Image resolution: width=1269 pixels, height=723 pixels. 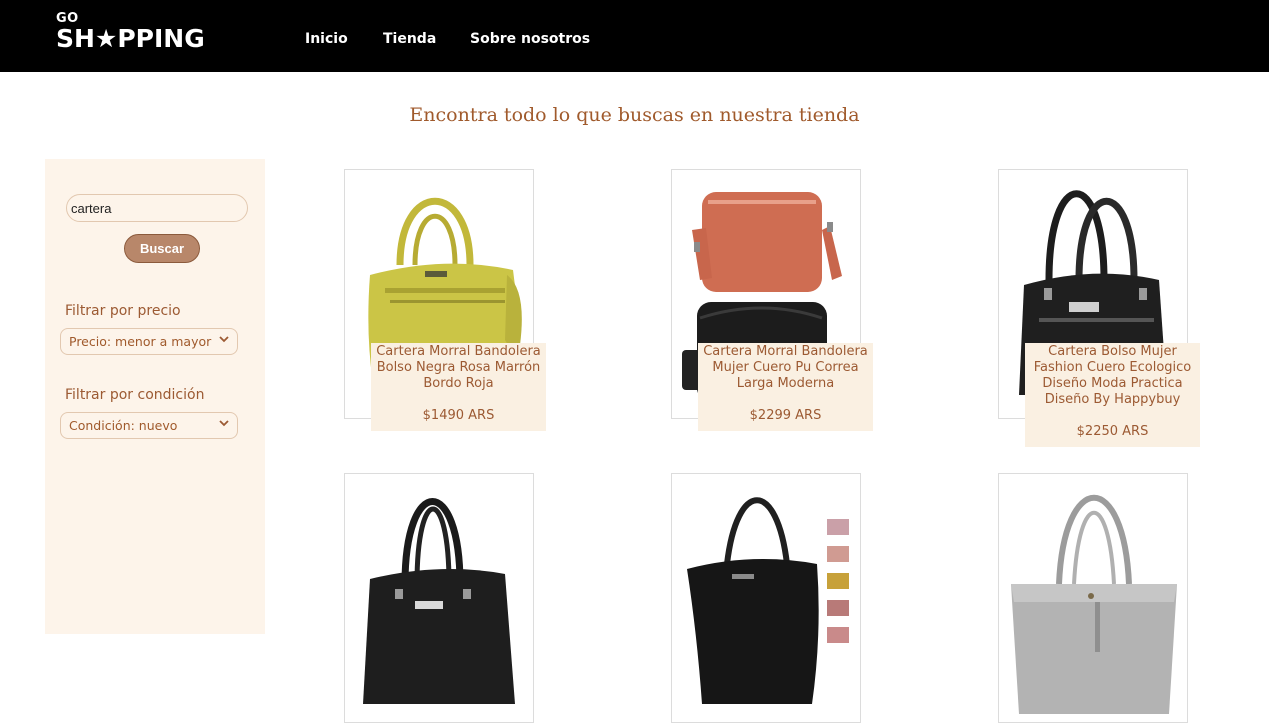 I want to click on product-price: $1490 ARS, so click(x=458, y=415).